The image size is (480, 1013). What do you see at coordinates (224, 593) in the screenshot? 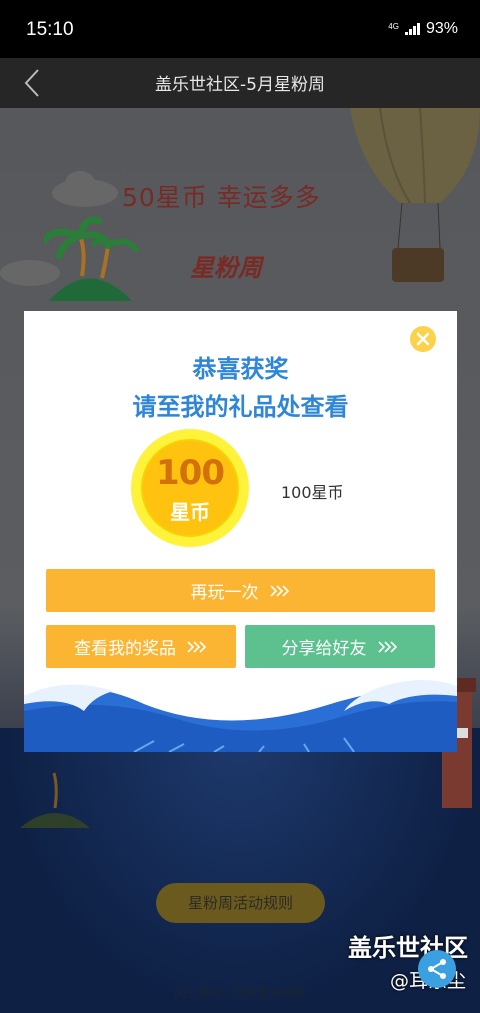
I see `play-again-label: 再玩一次` at bounding box center [224, 593].